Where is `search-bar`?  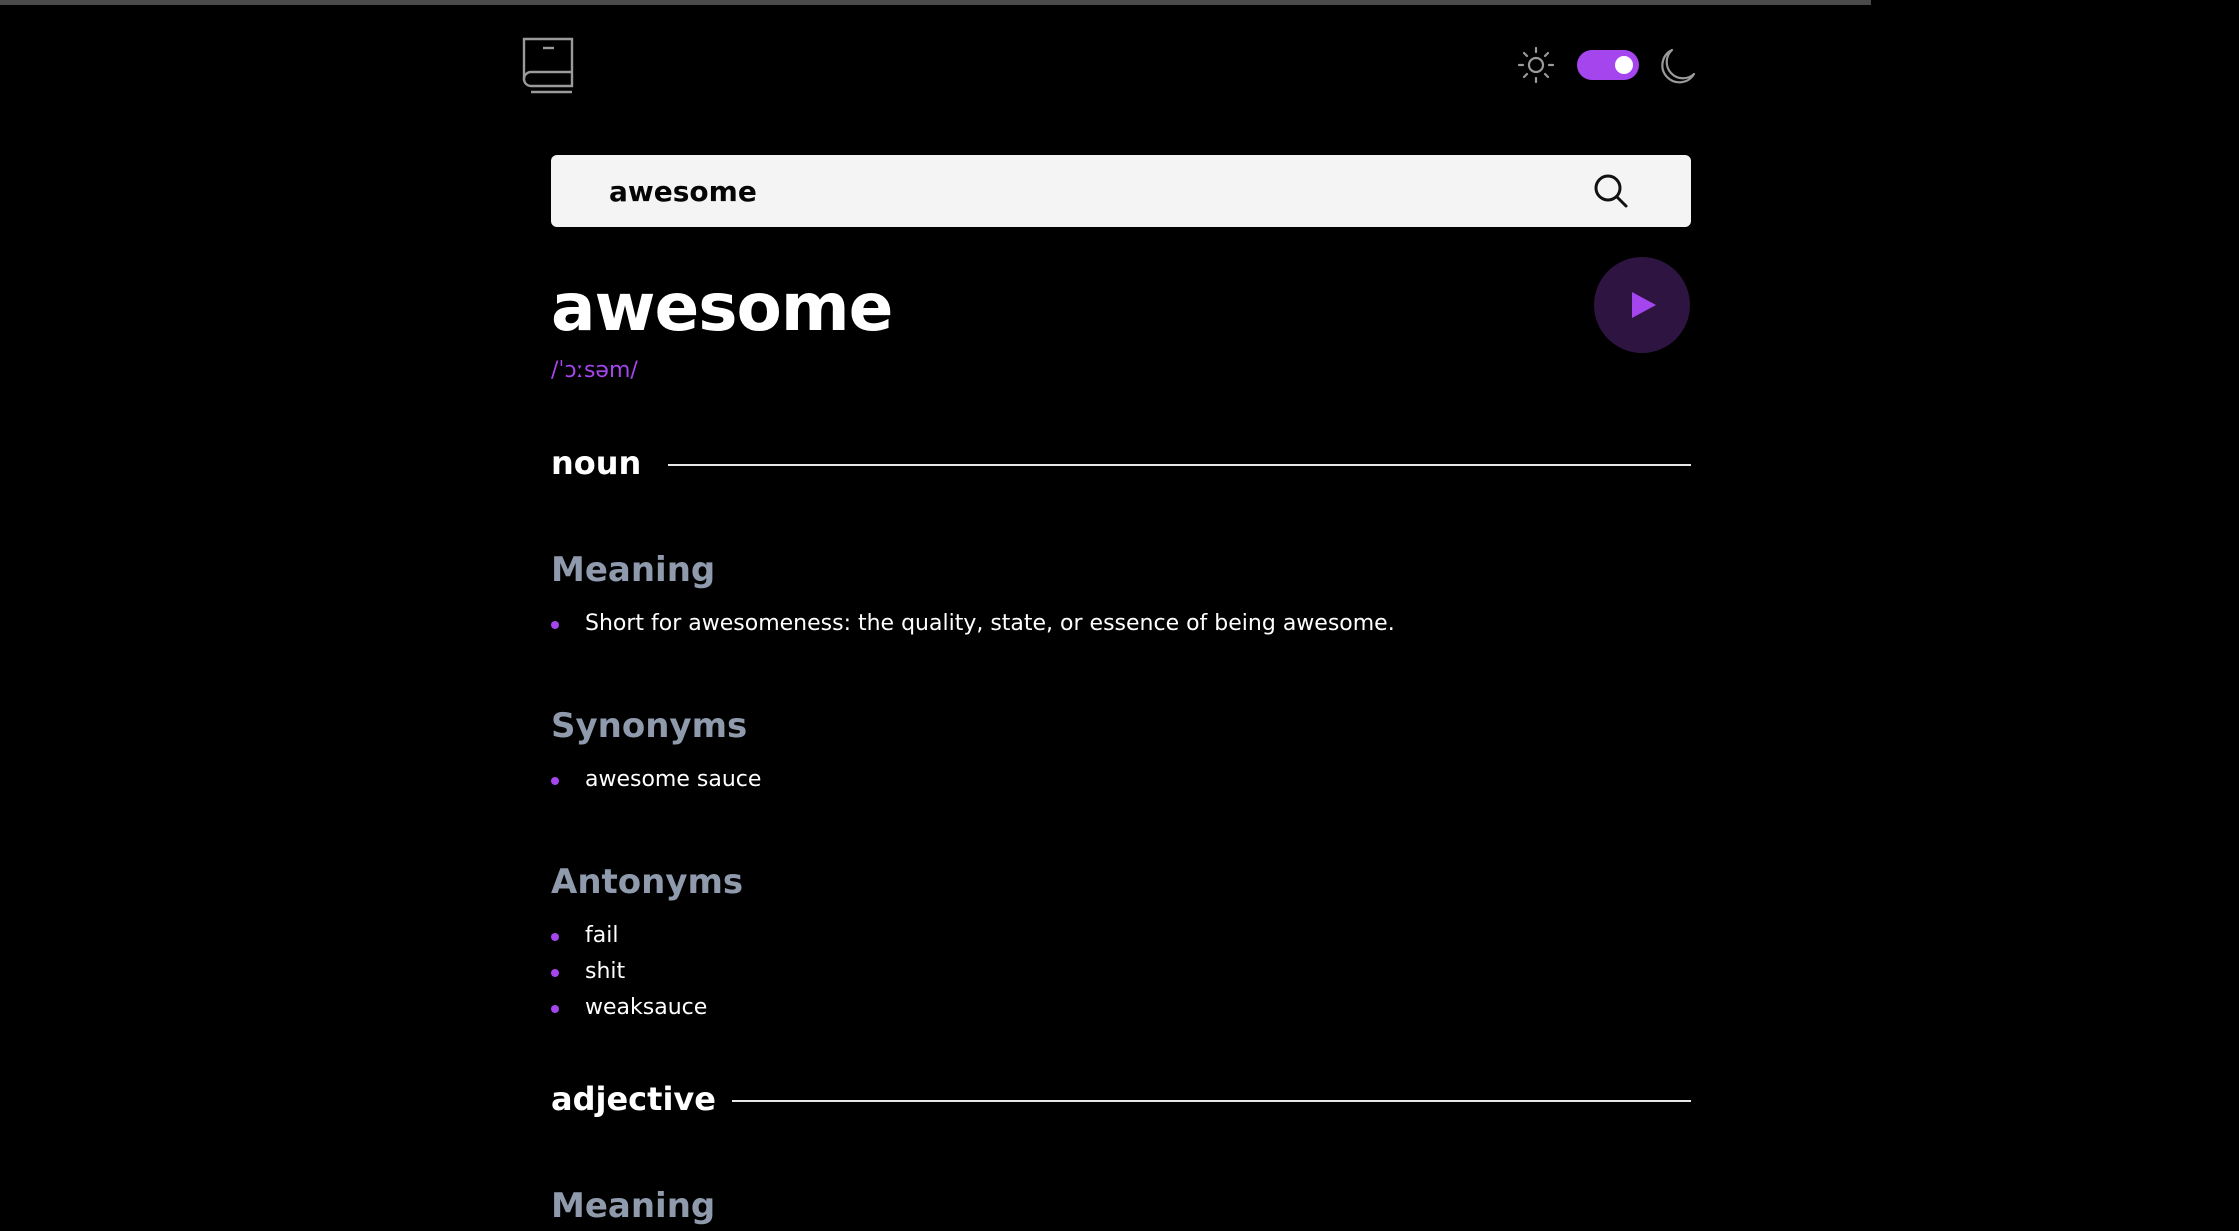 search-bar is located at coordinates (1121, 191).